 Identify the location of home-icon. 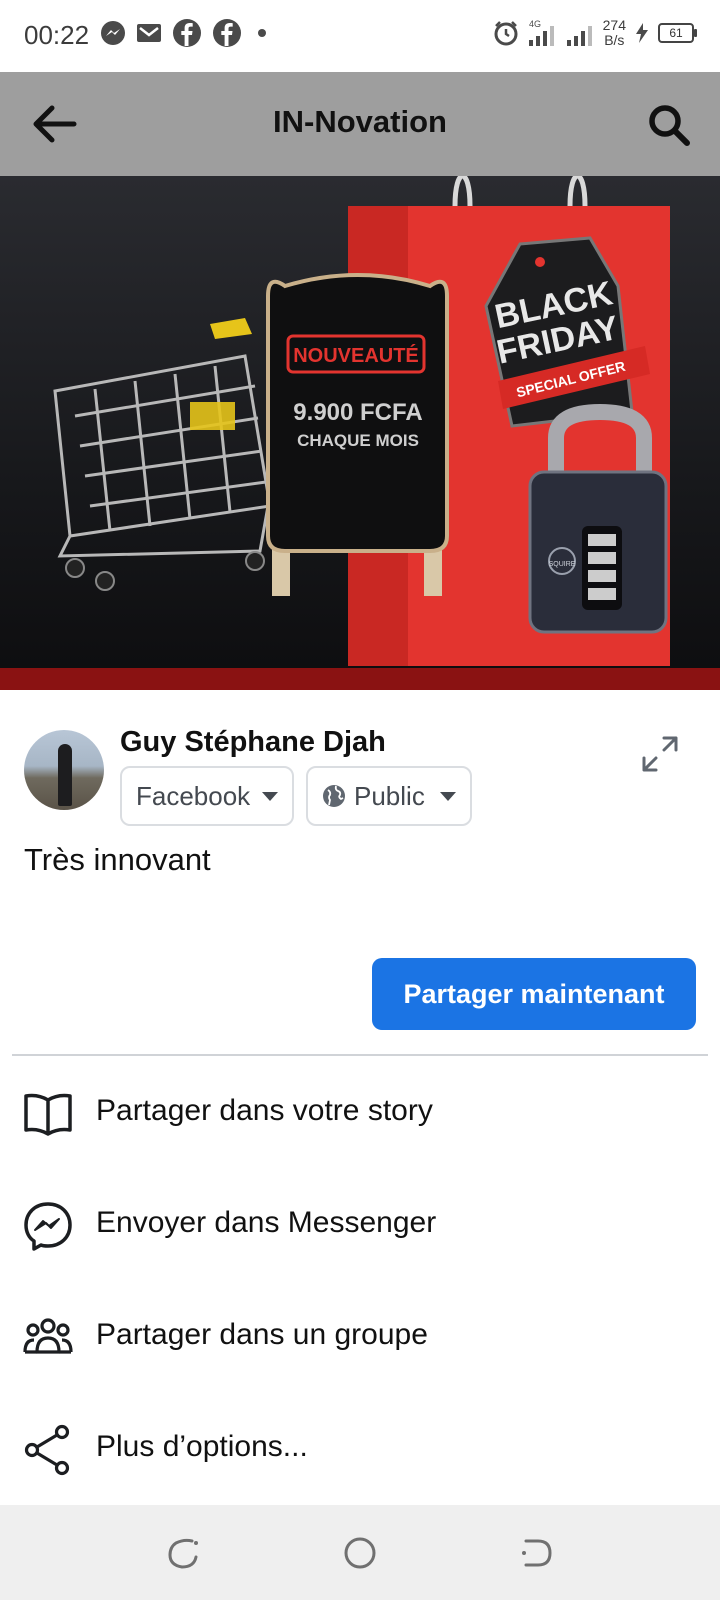
(360, 1553).